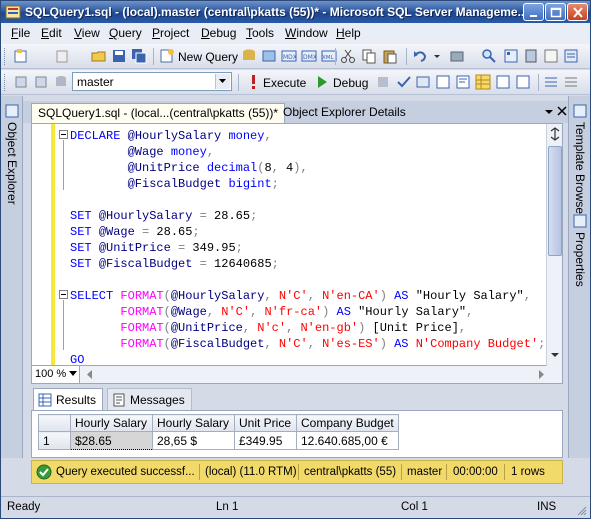  What do you see at coordinates (12, 163) in the screenshot?
I see `object-explorer-panel-tab: Object Explorer` at bounding box center [12, 163].